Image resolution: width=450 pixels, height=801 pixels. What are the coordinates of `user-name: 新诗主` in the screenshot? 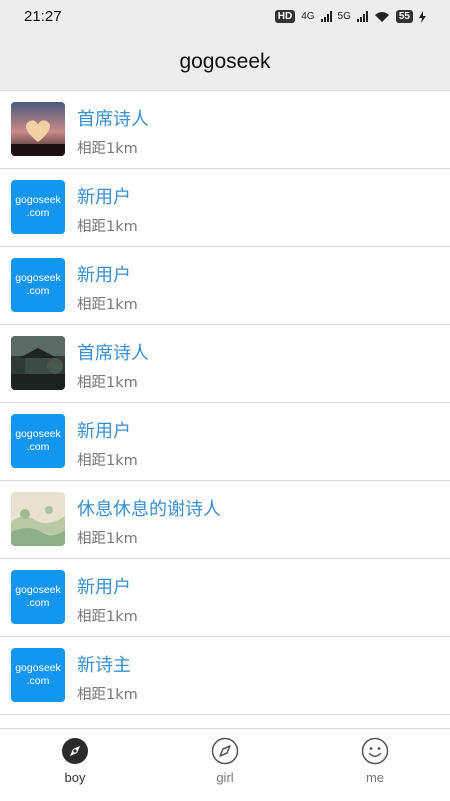 It's located at (104, 665).